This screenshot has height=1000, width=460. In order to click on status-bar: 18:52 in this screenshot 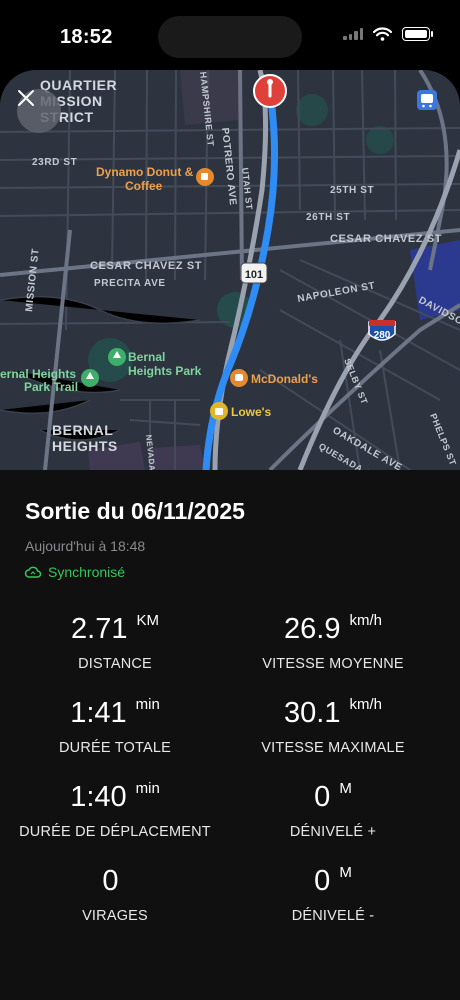, I will do `click(230, 35)`.